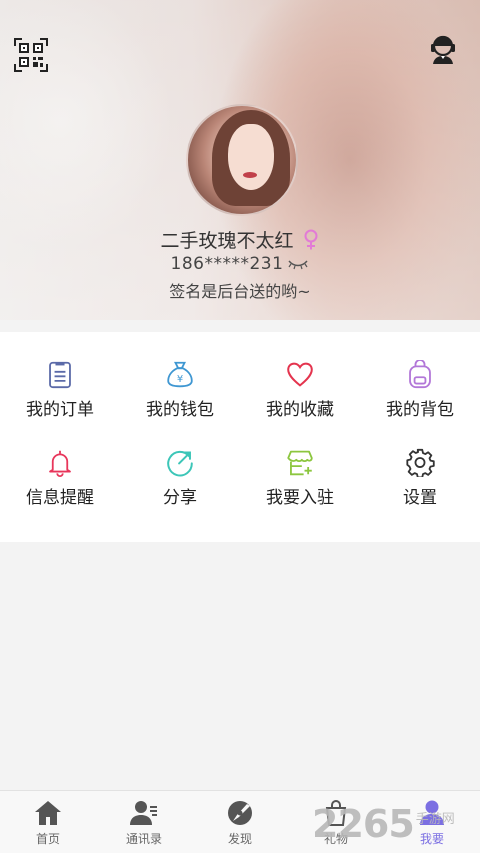  What do you see at coordinates (48, 813) in the screenshot?
I see `home-icon` at bounding box center [48, 813].